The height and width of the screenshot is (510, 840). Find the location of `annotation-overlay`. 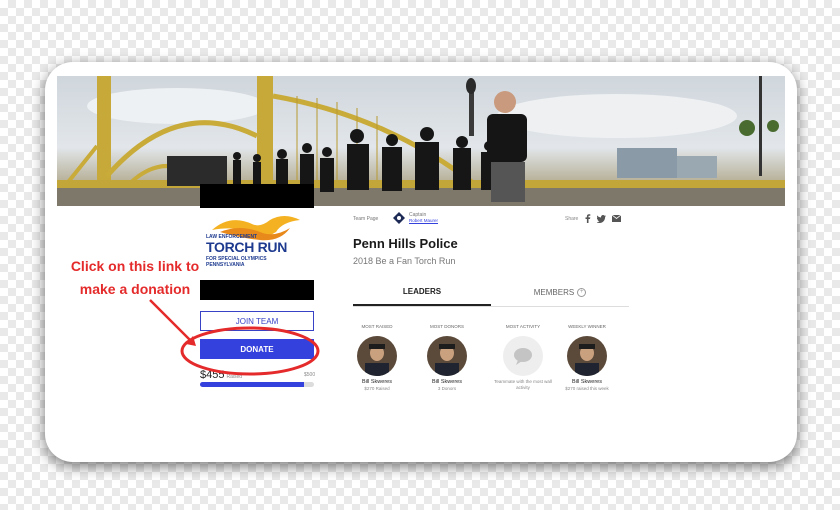

annotation-overlay is located at coordinates (234, 337).